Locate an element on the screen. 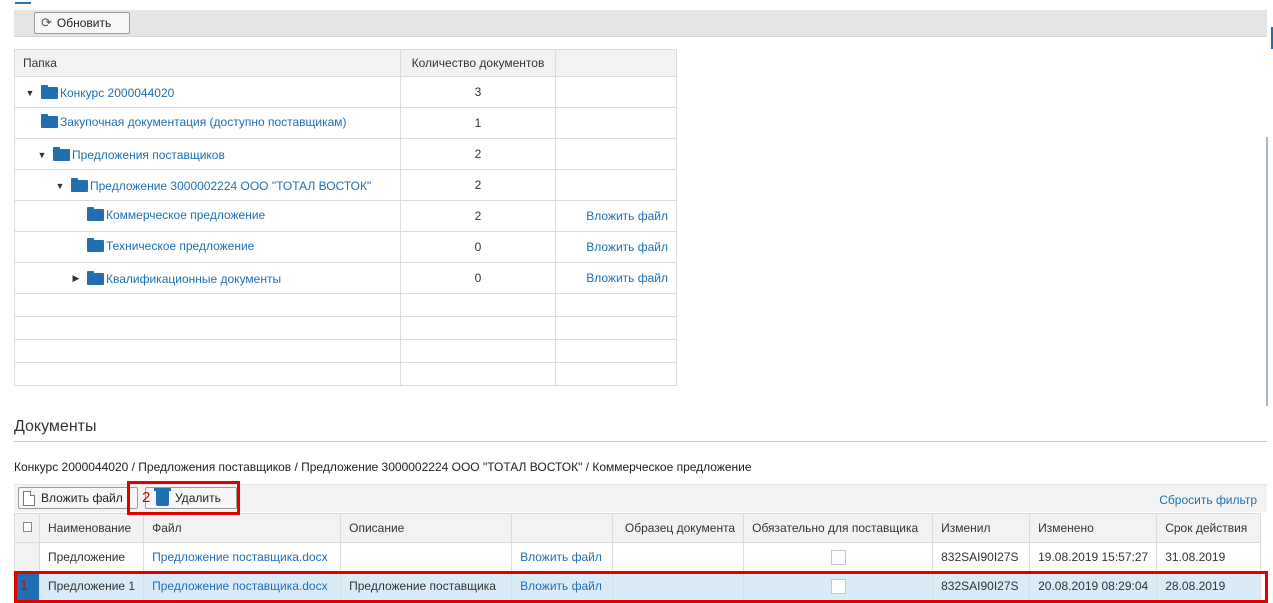  expand-caret-icon: ▶ is located at coordinates (76, 278).